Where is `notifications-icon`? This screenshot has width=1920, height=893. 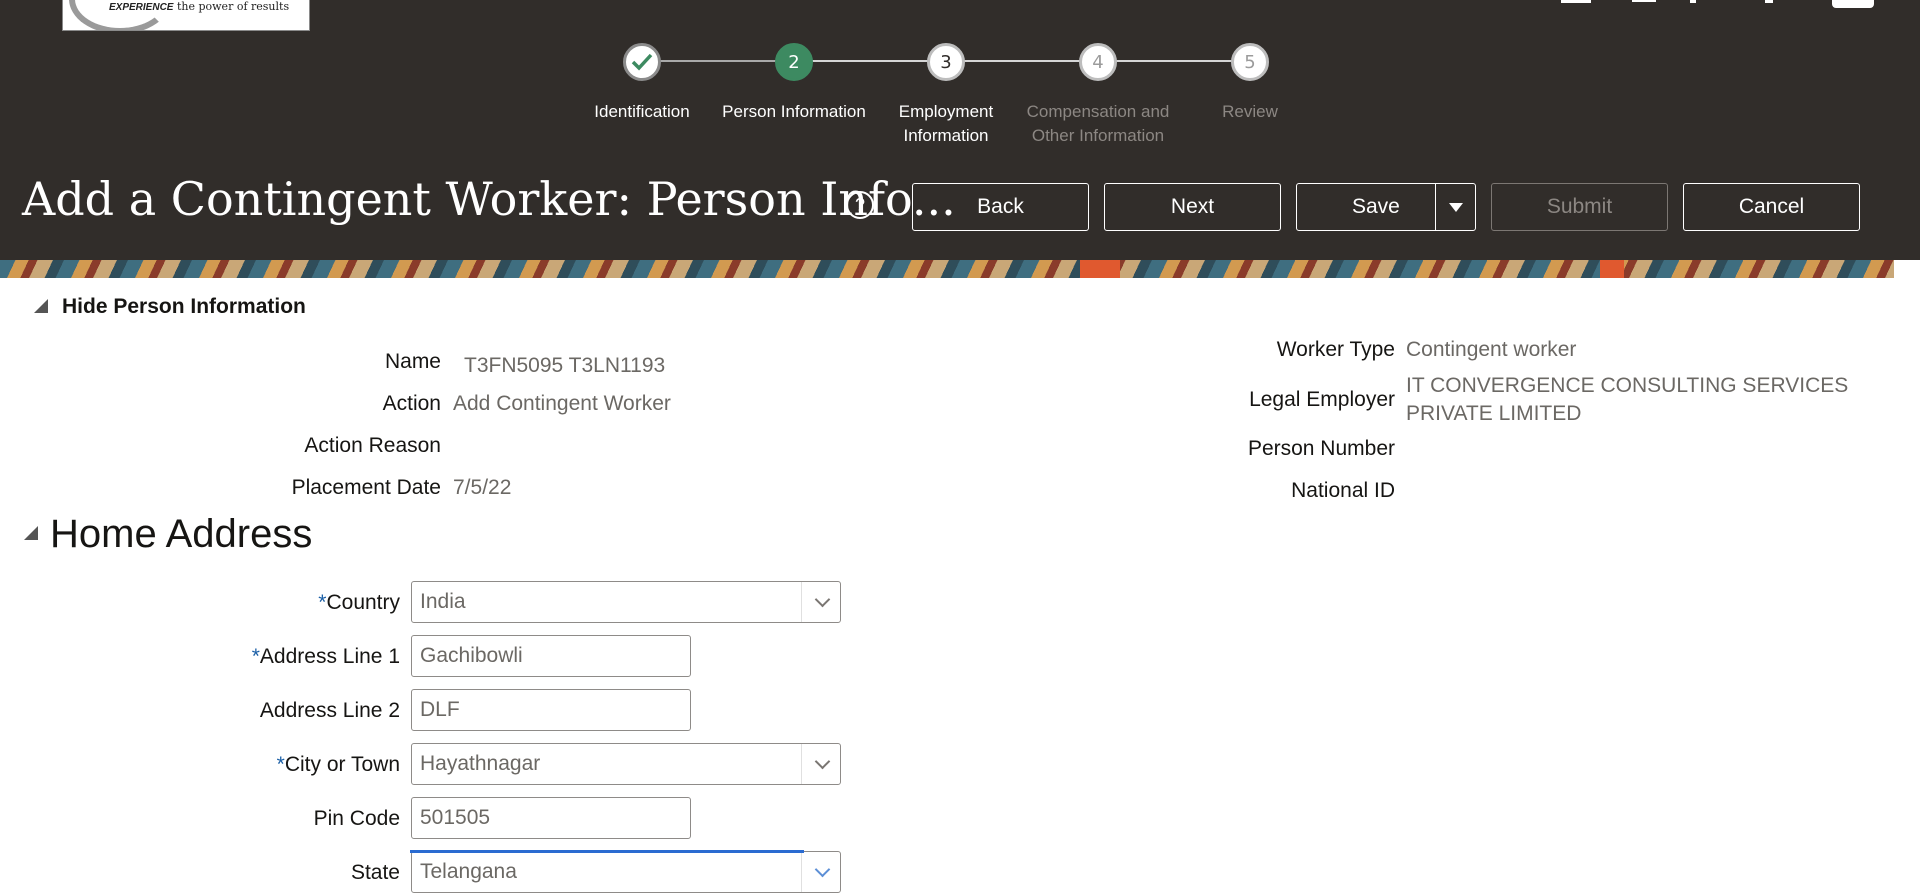
notifications-icon is located at coordinates (1769, 1).